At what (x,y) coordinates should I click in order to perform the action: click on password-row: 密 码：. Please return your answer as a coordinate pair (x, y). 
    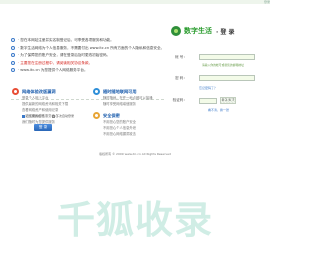
    Looking at the image, I should click on (213, 78).